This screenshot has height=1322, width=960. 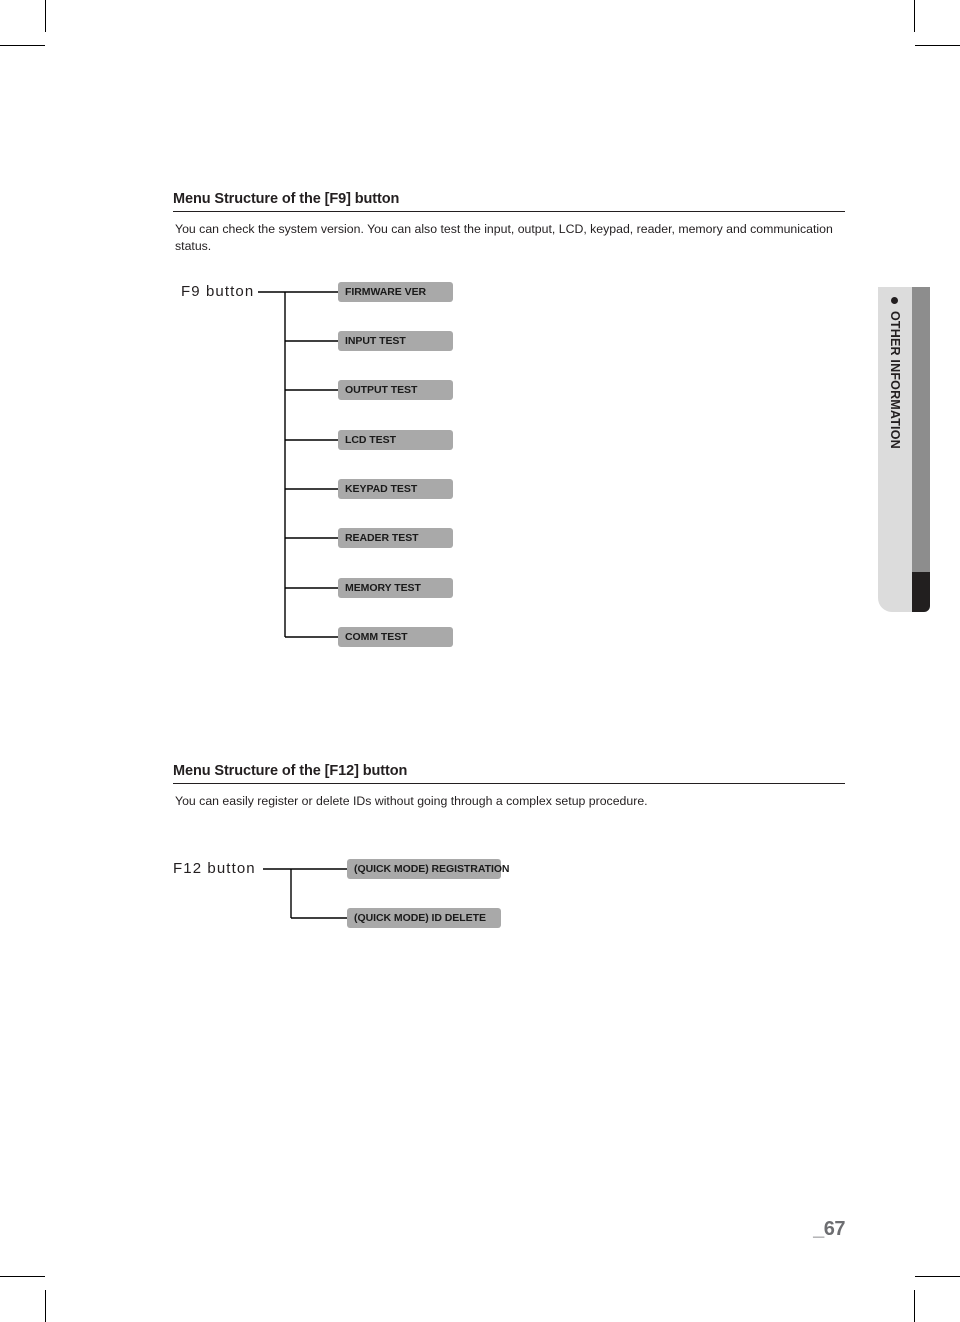 I want to click on crop-mark-bottom-left-horizontal, so click(x=22, y=1276).